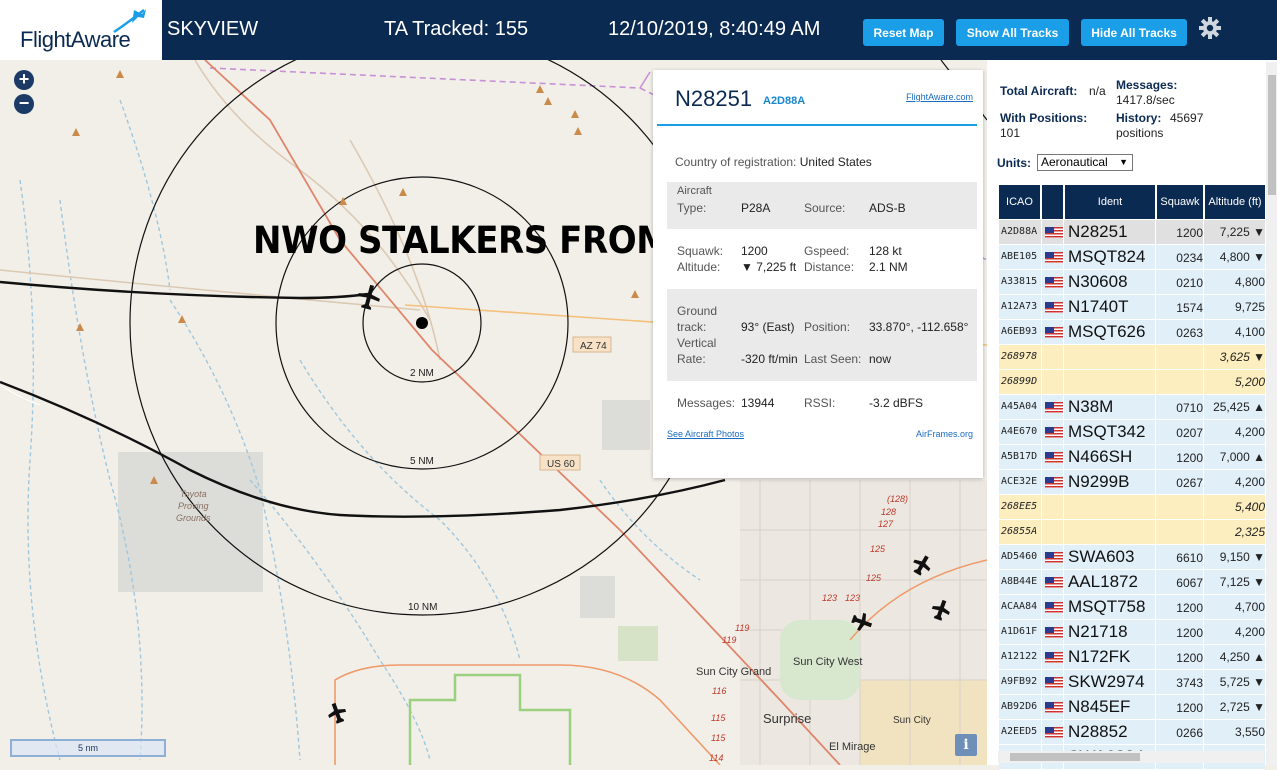 The width and height of the screenshot is (1277, 770). What do you see at coordinates (944, 434) in the screenshot?
I see `airframes-link: AirFrames.org` at bounding box center [944, 434].